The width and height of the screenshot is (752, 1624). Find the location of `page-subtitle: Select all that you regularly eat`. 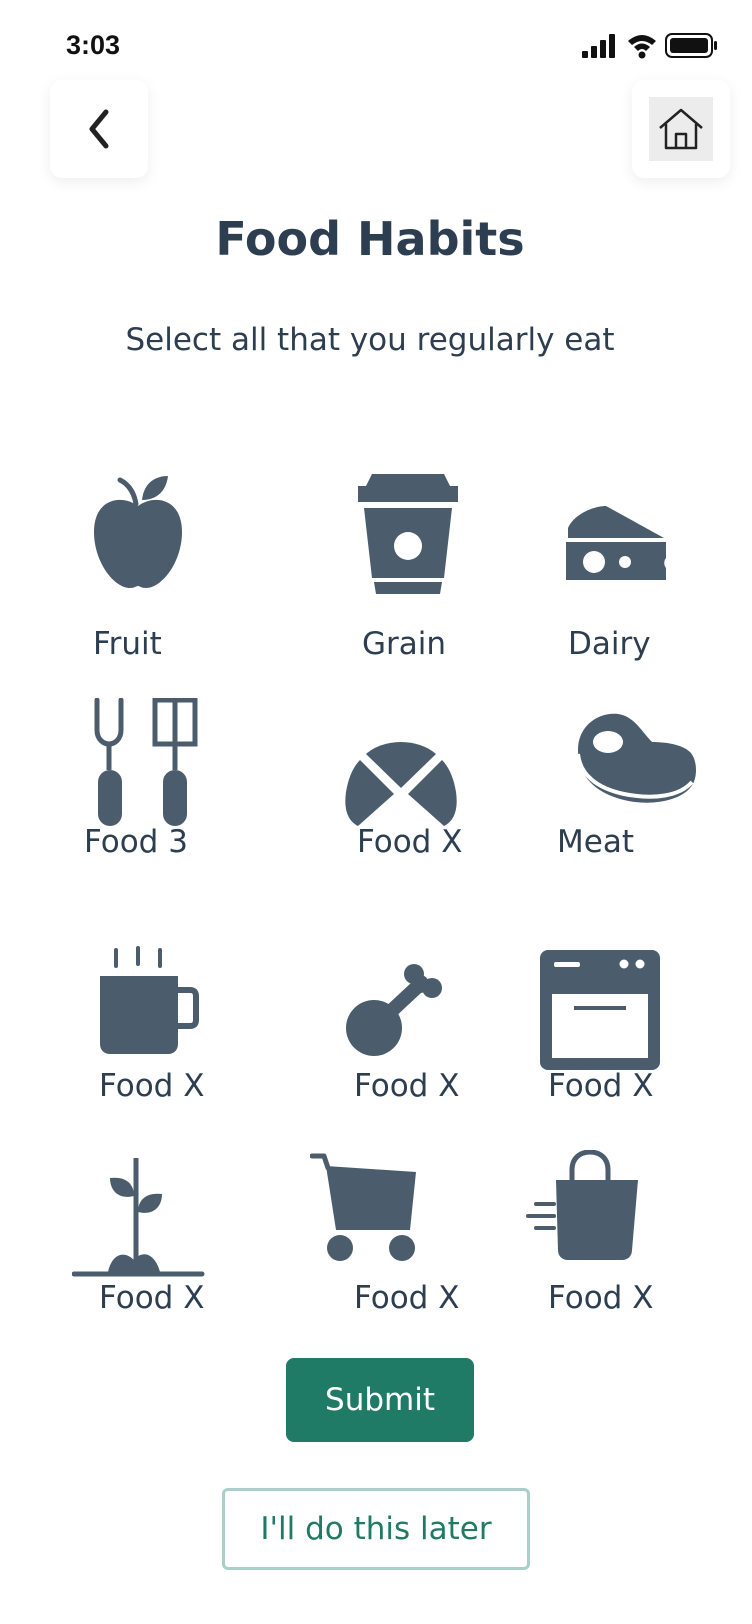

page-subtitle: Select all that you regularly eat is located at coordinates (370, 340).